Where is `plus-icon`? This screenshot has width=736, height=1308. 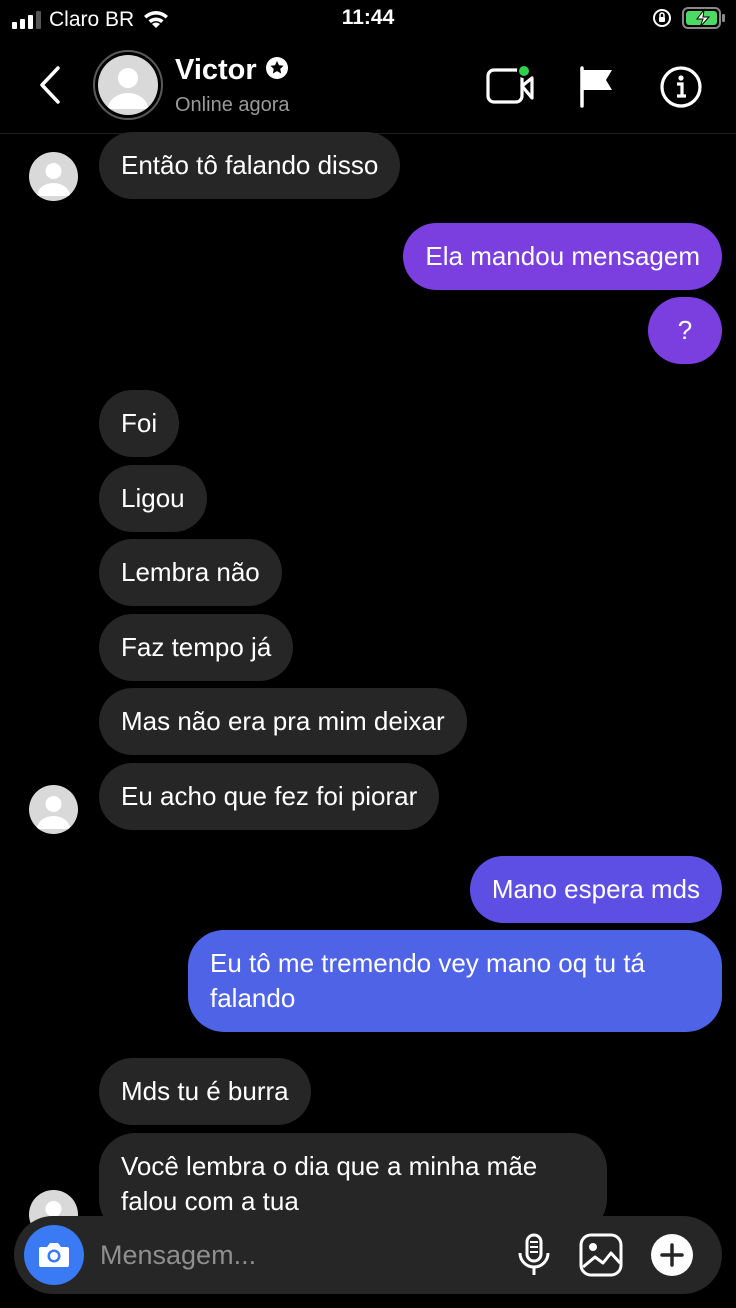
plus-icon is located at coordinates (672, 1255).